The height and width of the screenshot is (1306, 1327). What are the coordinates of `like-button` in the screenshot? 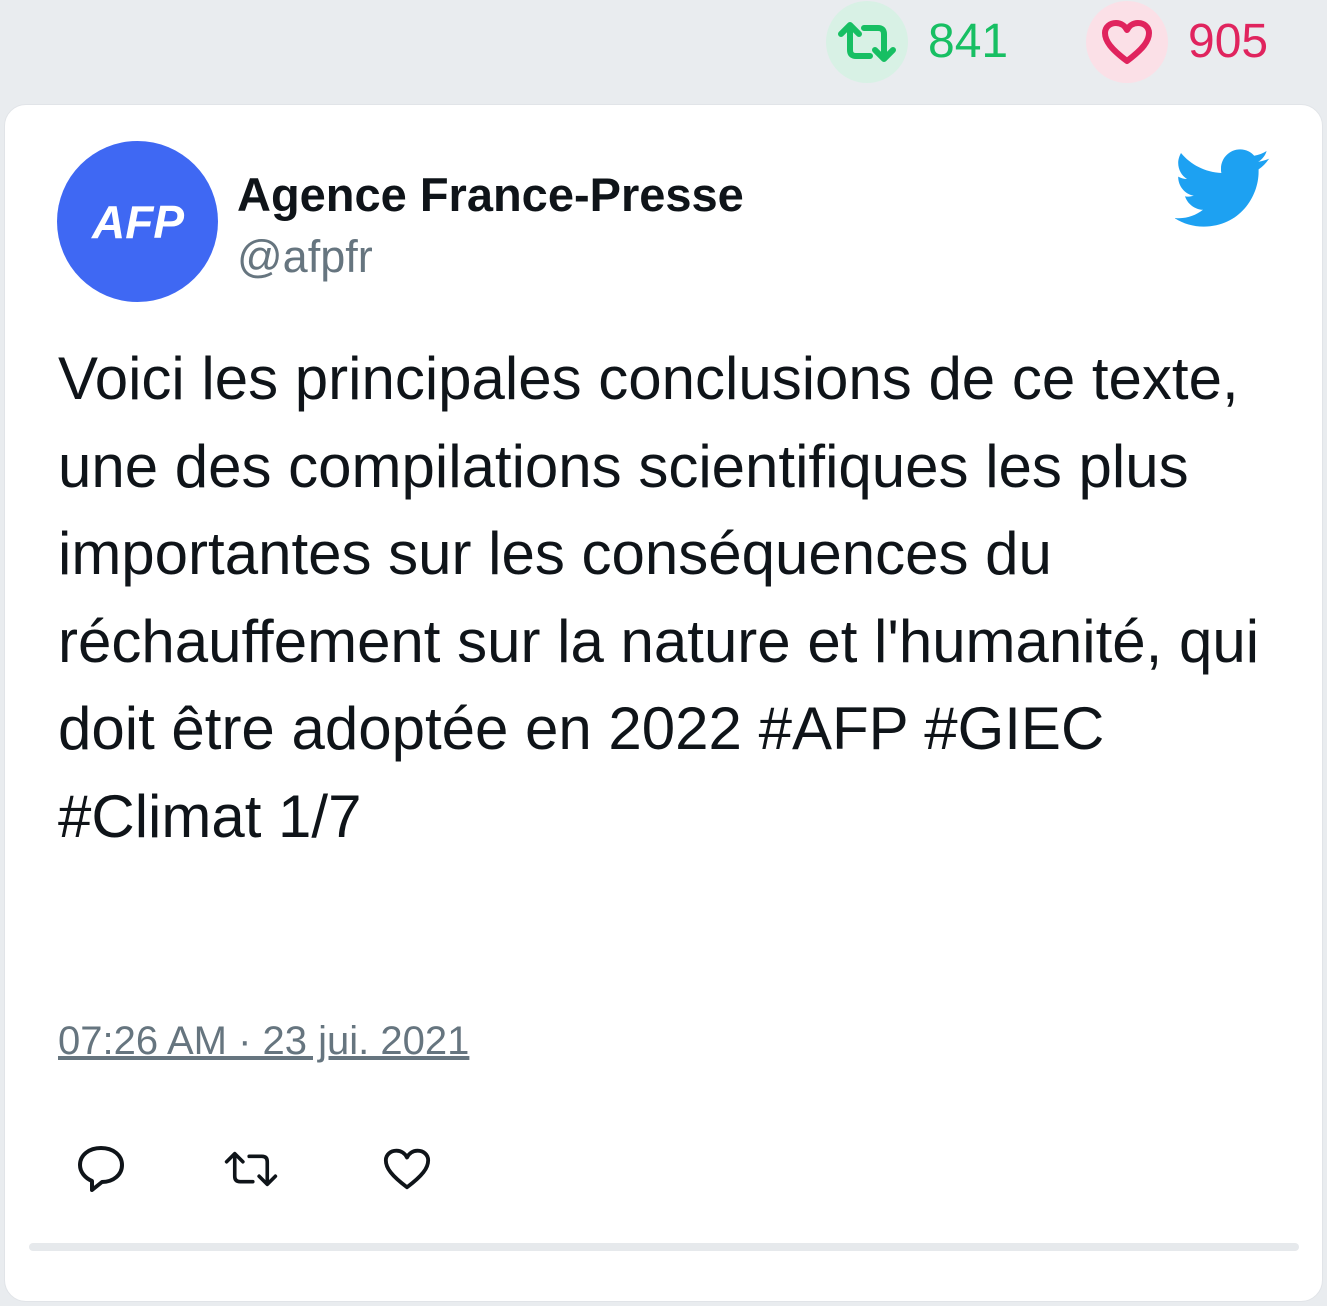 It's located at (407, 1169).